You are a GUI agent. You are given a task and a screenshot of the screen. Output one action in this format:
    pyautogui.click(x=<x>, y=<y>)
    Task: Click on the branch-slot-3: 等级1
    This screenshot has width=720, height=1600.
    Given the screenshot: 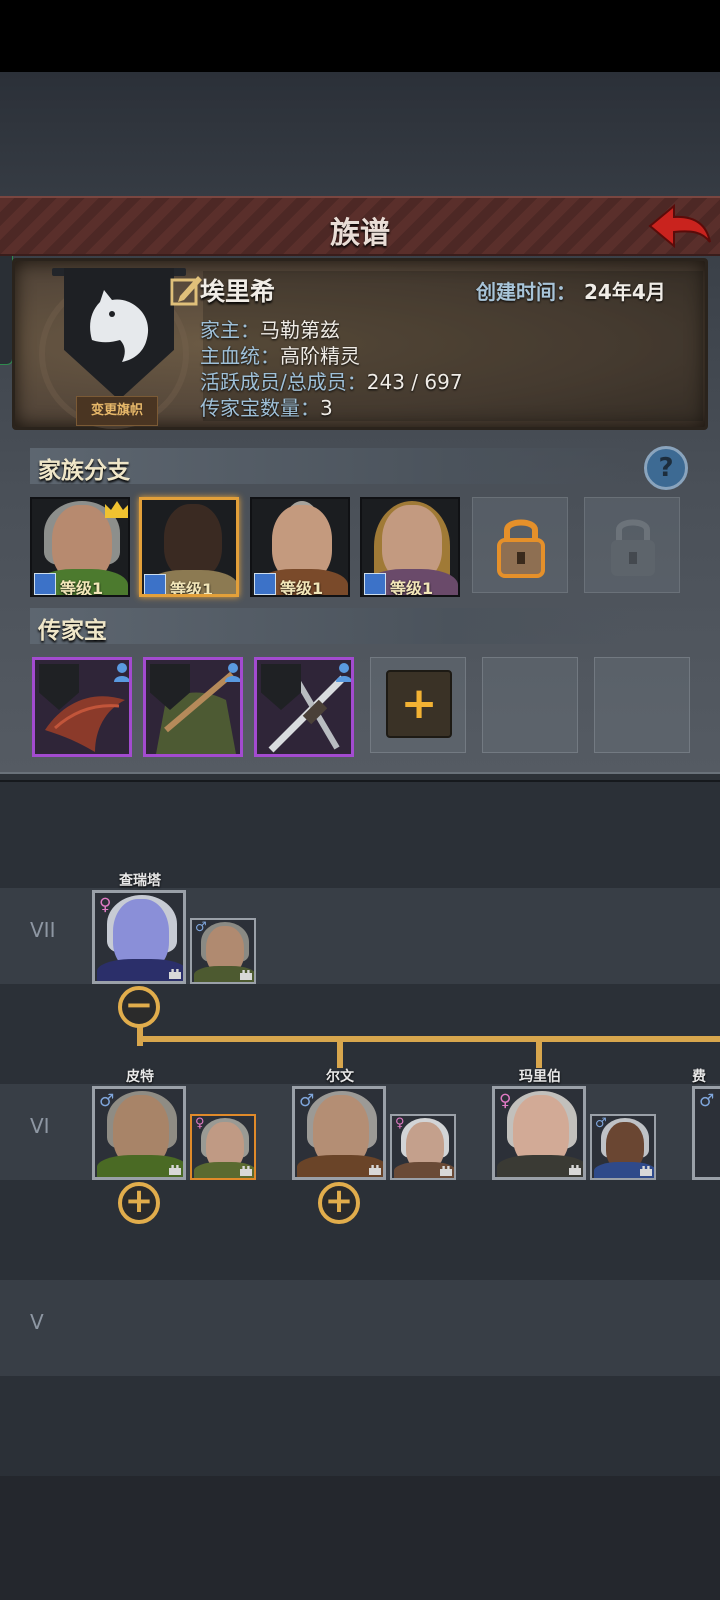 What is the action you would take?
    pyautogui.click(x=300, y=547)
    